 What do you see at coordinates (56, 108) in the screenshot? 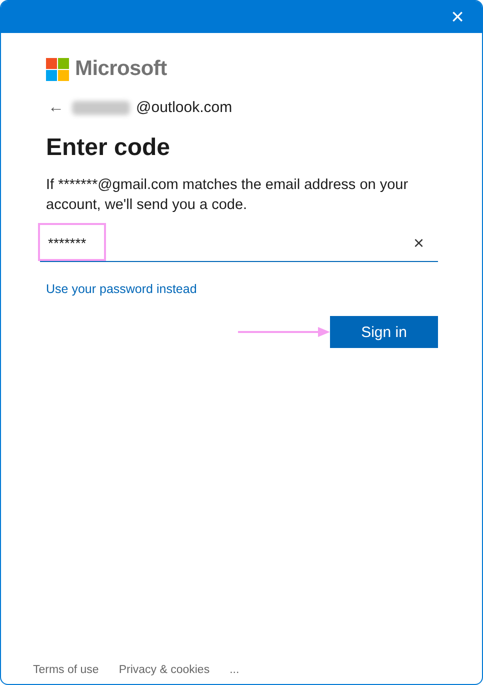
I see `back-button: ←` at bounding box center [56, 108].